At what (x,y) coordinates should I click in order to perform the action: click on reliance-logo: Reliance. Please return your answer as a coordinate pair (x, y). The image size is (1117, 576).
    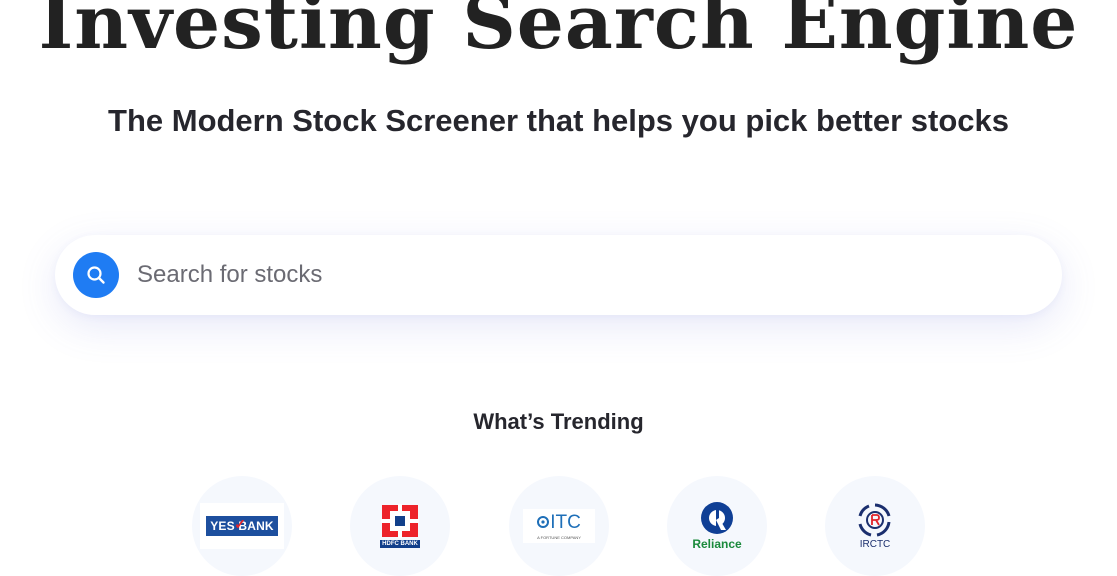
    Looking at the image, I should click on (717, 526).